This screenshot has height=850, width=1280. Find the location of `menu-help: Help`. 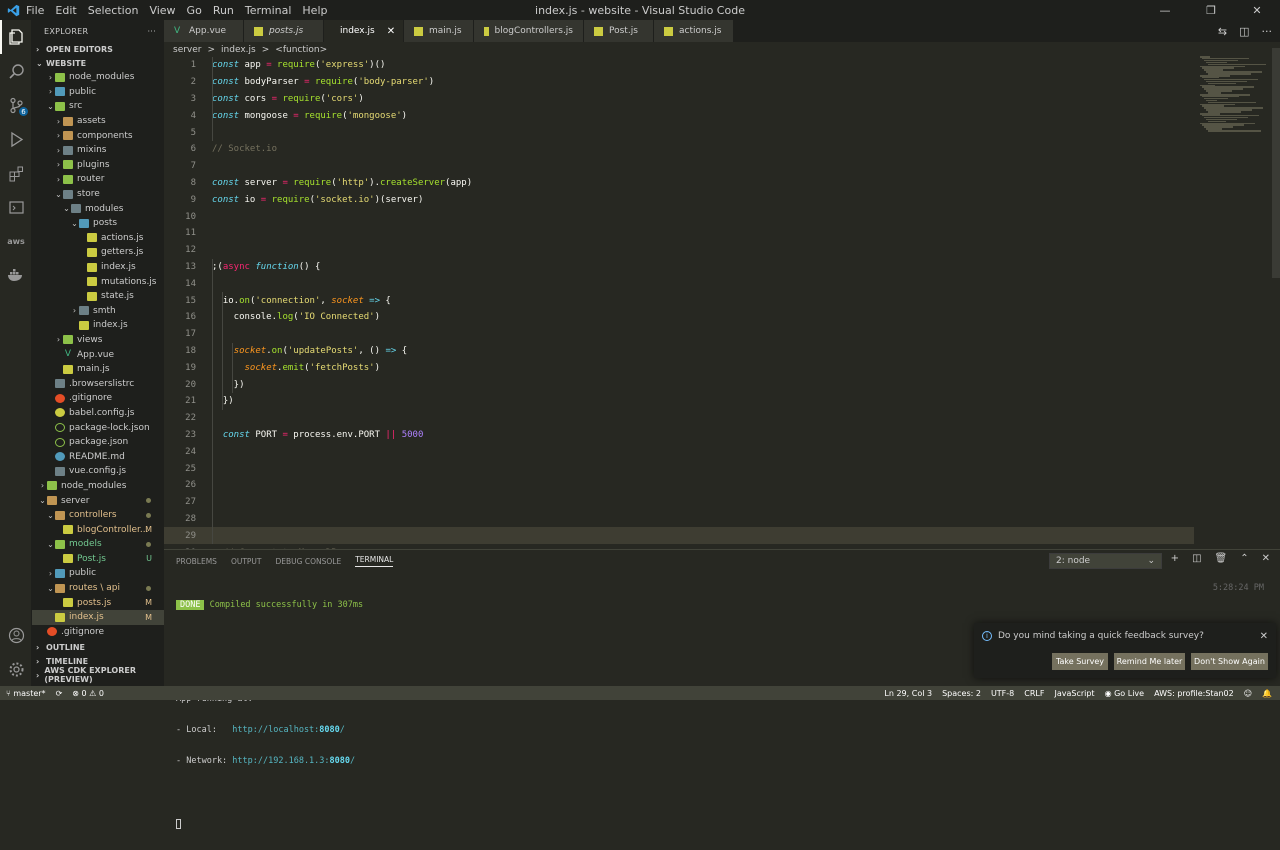

menu-help: Help is located at coordinates (314, 10).